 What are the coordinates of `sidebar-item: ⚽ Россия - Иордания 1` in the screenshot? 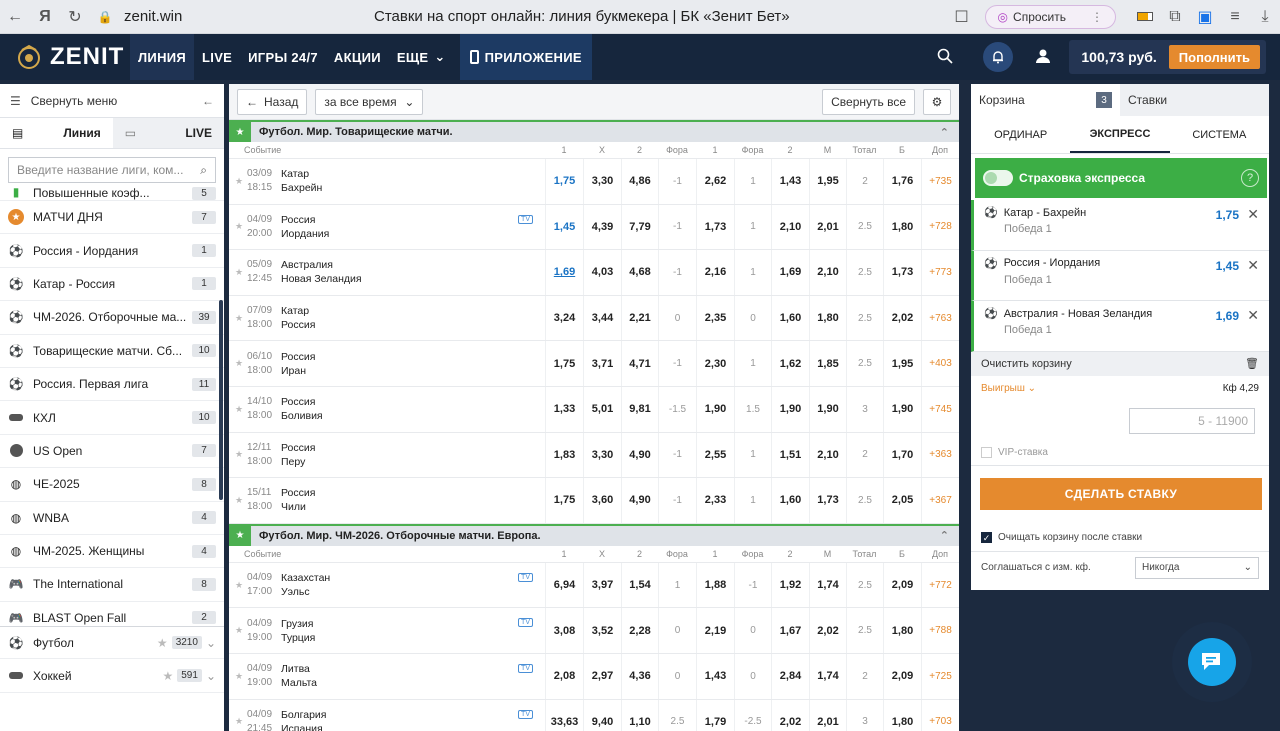 It's located at (112, 251).